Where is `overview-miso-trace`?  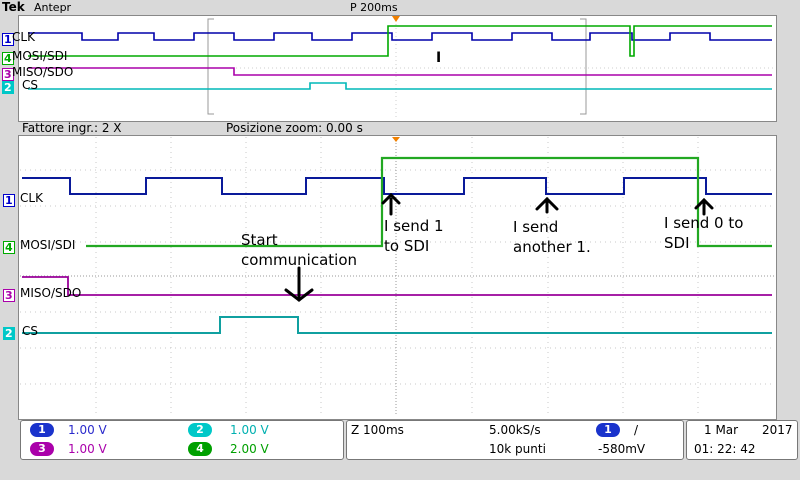 overview-miso-trace is located at coordinates (400, 71).